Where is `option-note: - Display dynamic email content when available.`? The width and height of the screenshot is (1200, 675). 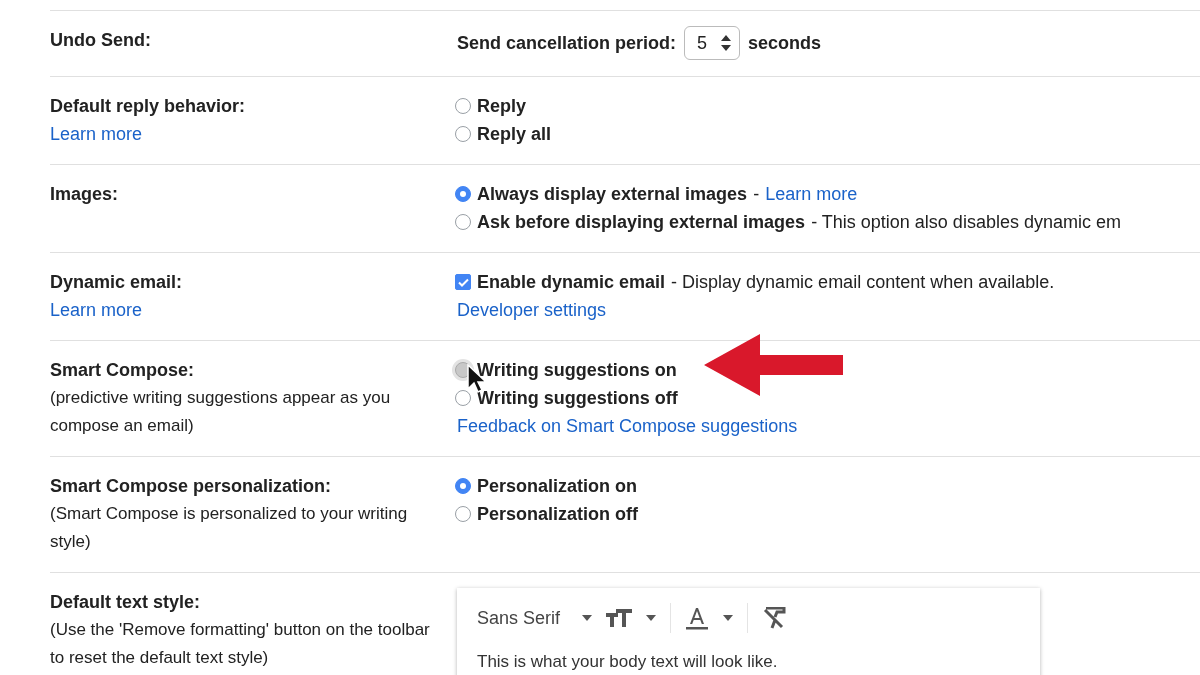
option-note: - Display dynamic email content when available. is located at coordinates (863, 282).